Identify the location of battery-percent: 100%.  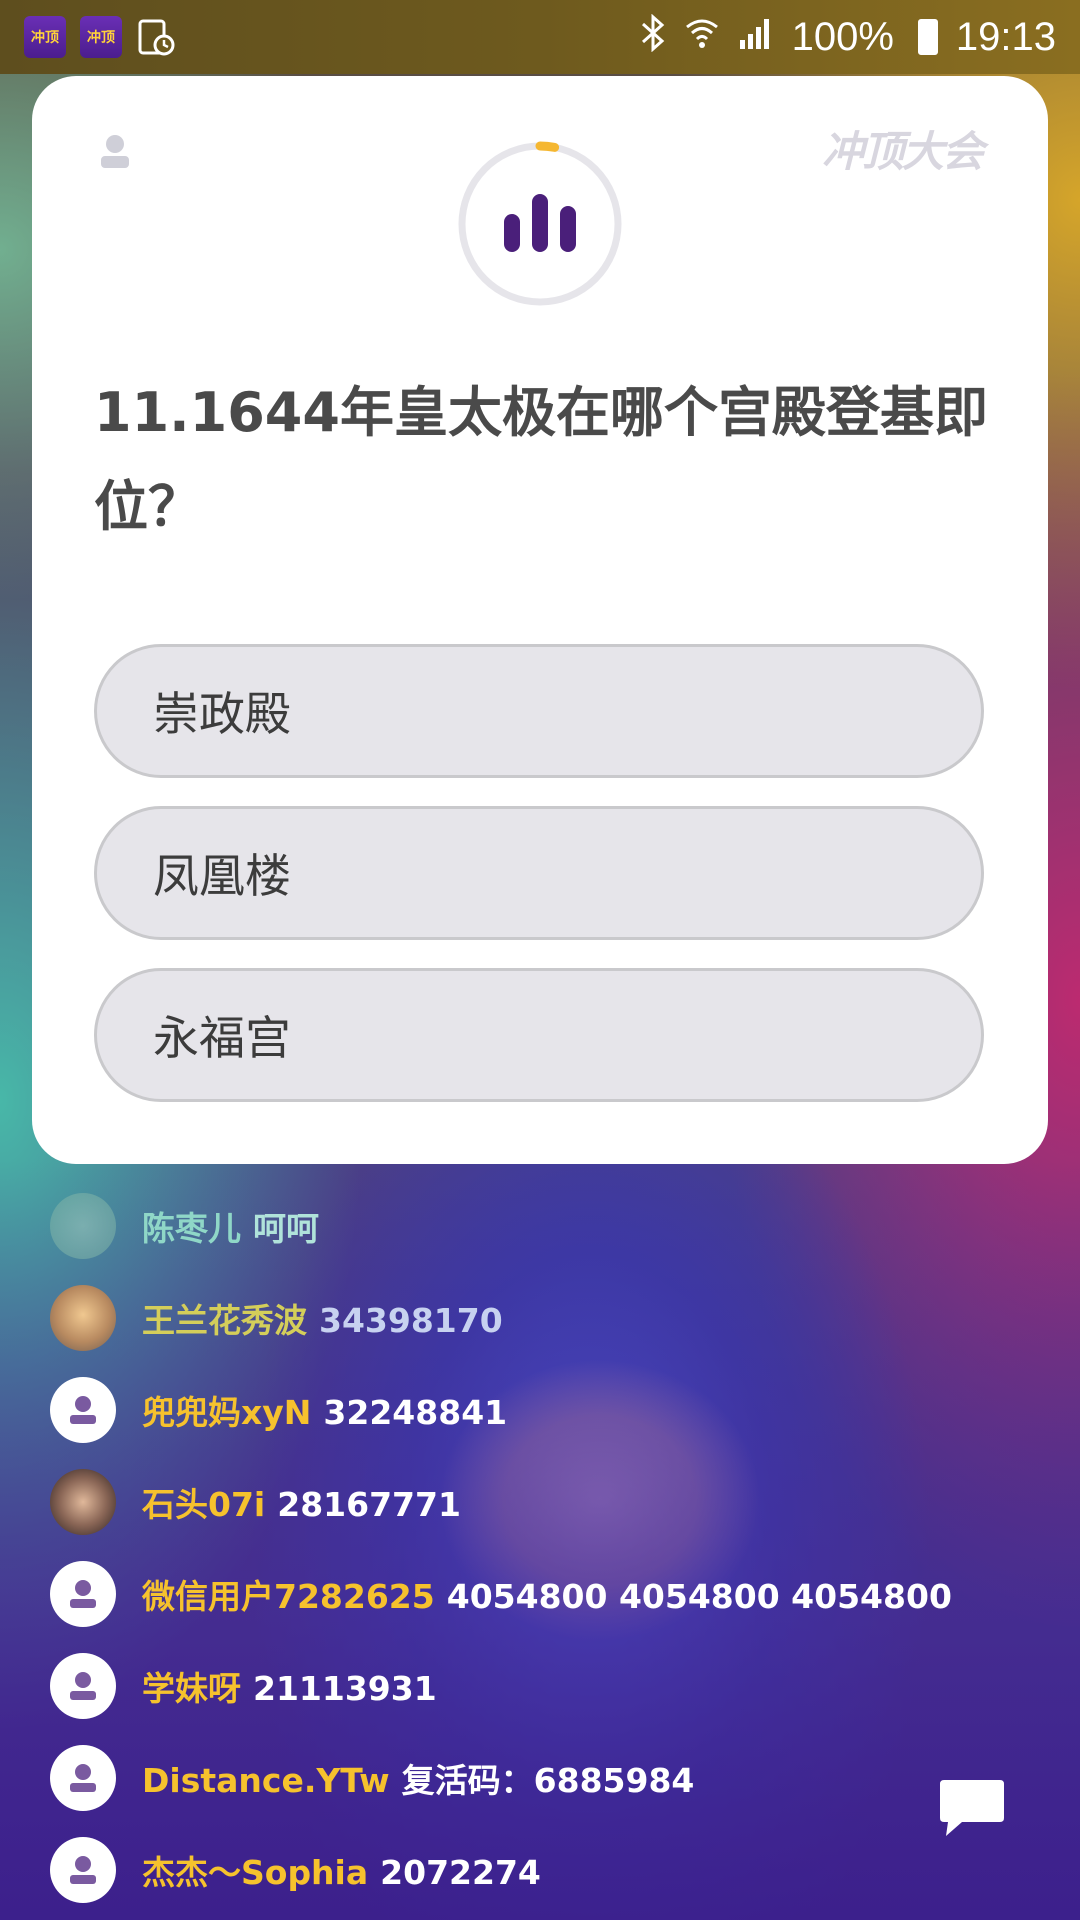
(842, 36).